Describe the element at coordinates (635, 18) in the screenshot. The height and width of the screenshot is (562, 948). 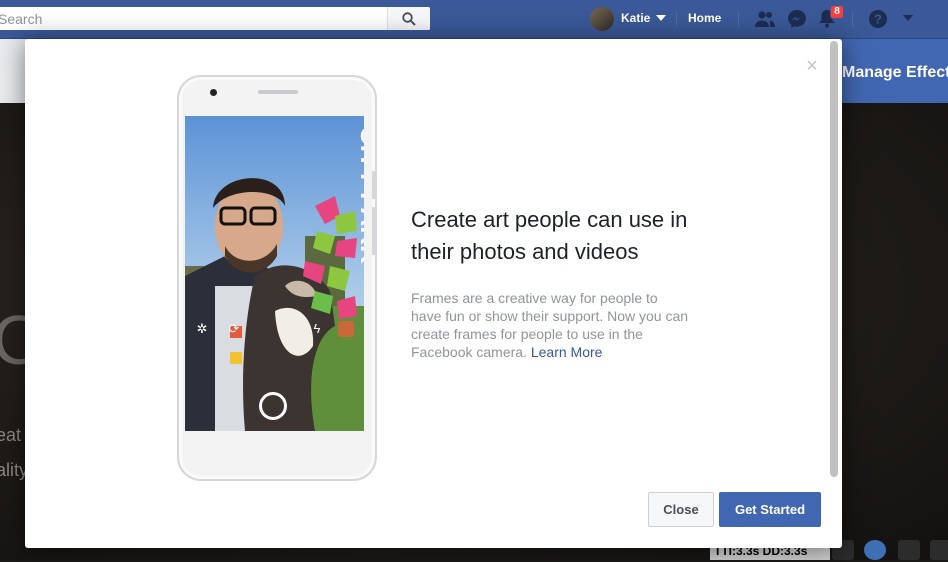
I see `profile-name-link: Katie` at that location.